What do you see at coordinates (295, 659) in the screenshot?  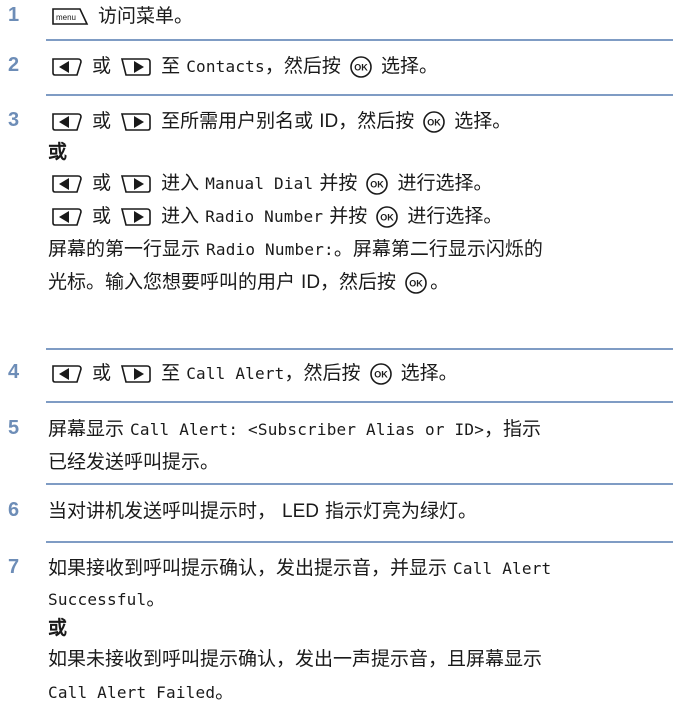 I see `body-text: 如果未接收到呼叫提示确认，发出一声提示音，且屏幕显示` at bounding box center [295, 659].